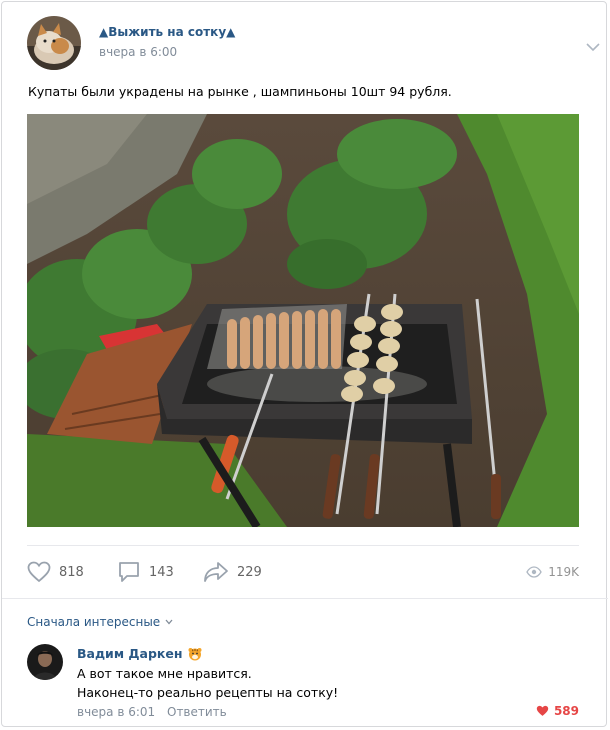 The width and height of the screenshot is (610, 730). I want to click on comment-meta: вчера в 6:01 Ответить, so click(152, 712).